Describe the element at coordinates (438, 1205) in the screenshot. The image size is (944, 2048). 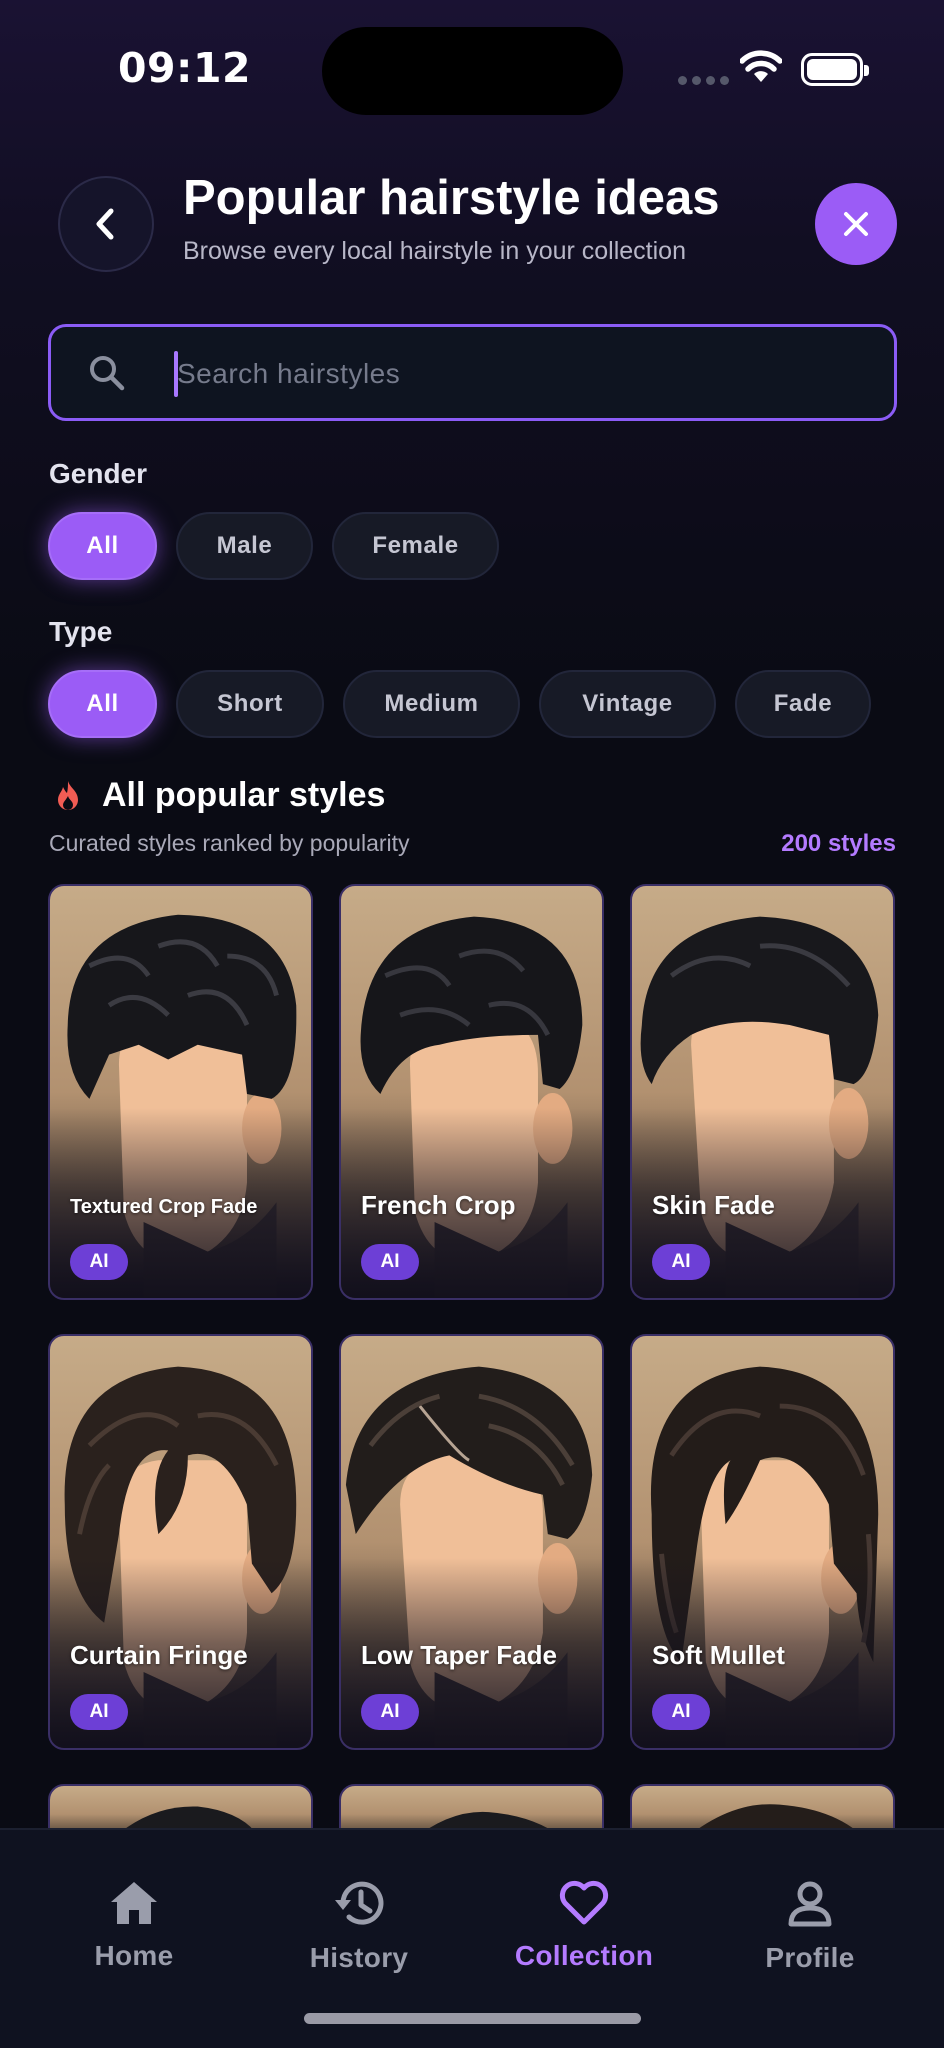
I see `hairstyle-name: French Crop` at that location.